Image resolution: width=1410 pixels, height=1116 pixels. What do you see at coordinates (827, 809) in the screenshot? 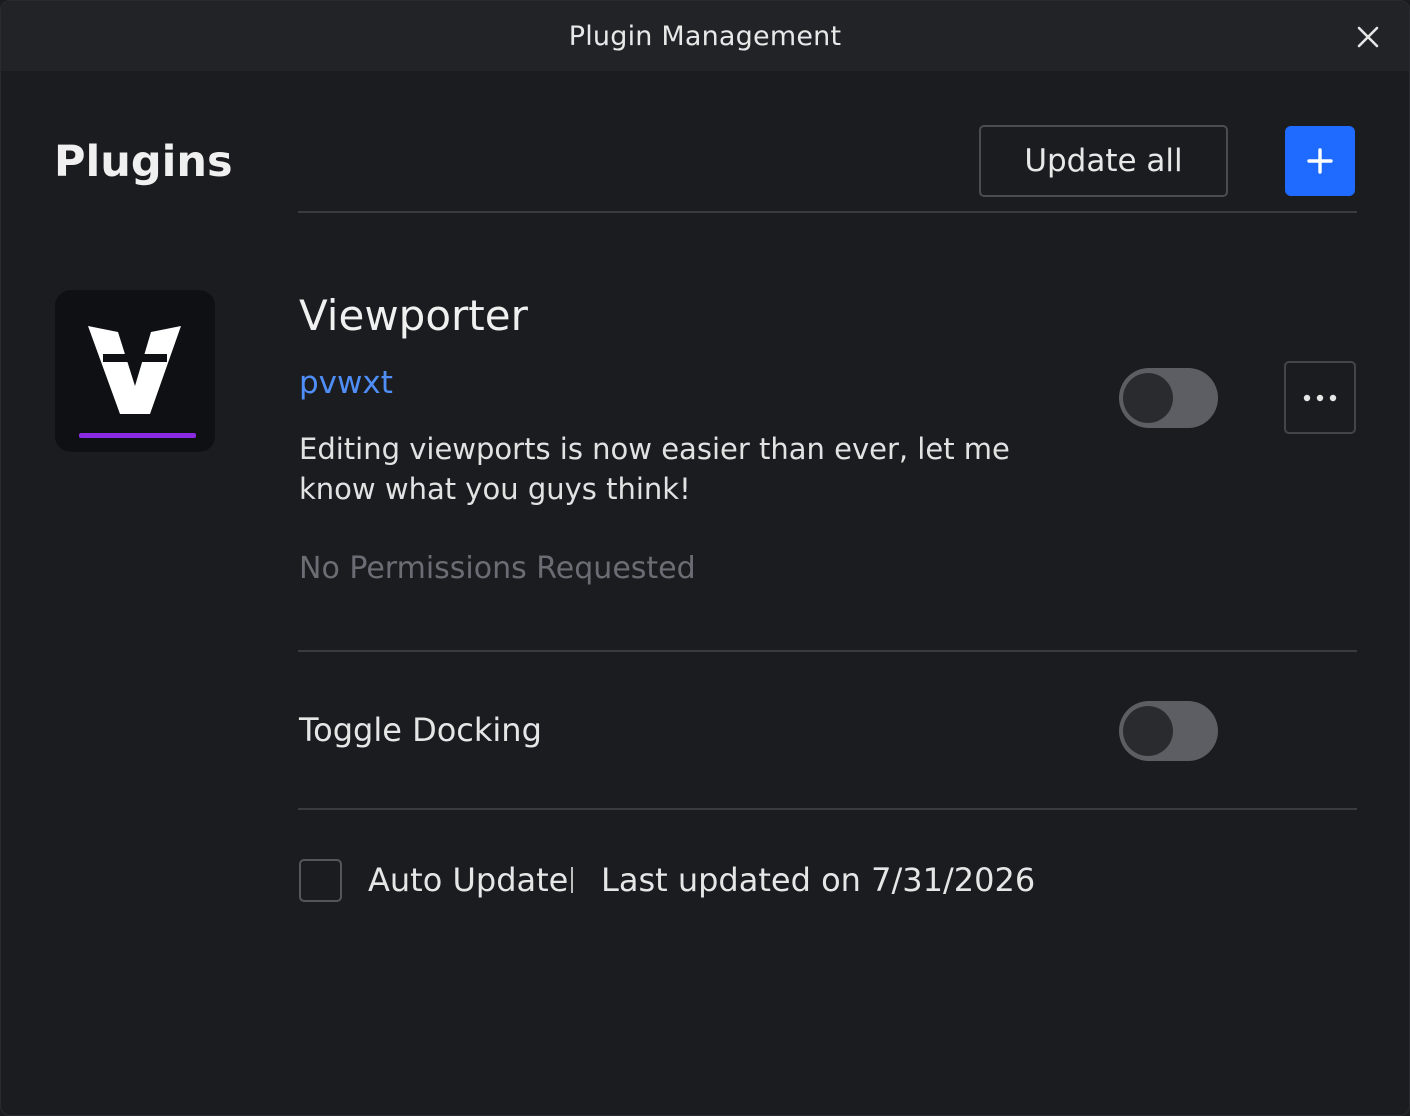
I see `settings-divider` at bounding box center [827, 809].